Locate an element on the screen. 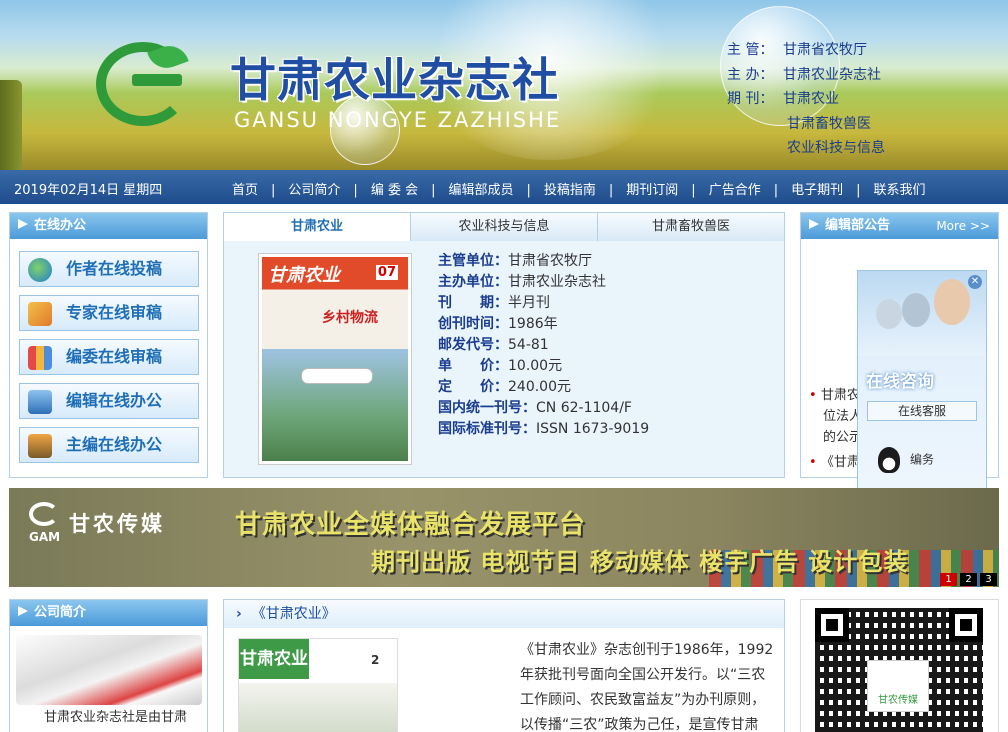 This screenshot has width=1008, height=732. qq-contact: 编务 is located at coordinates (906, 460).